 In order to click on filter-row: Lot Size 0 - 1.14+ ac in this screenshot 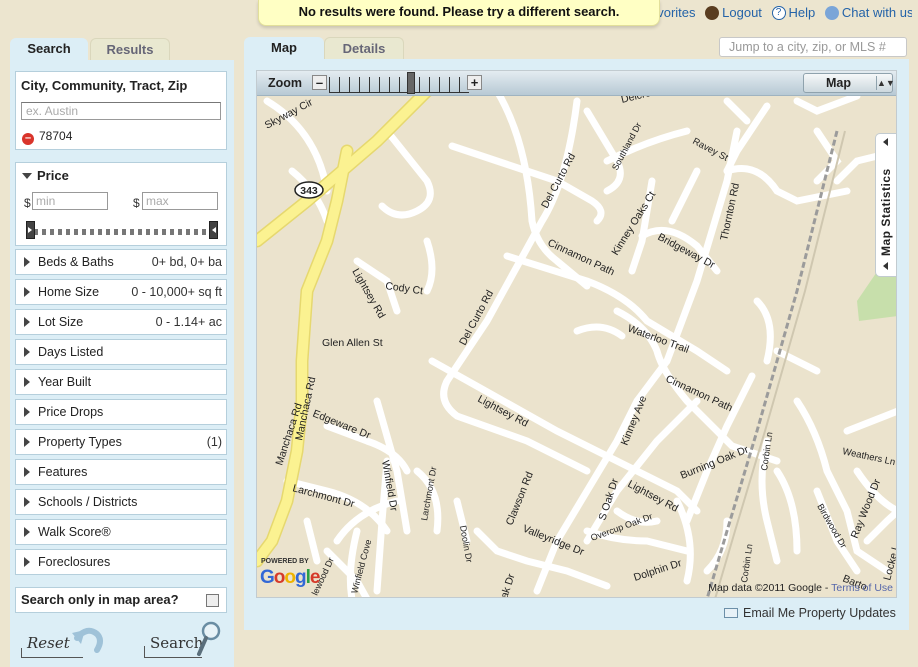, I will do `click(121, 322)`.